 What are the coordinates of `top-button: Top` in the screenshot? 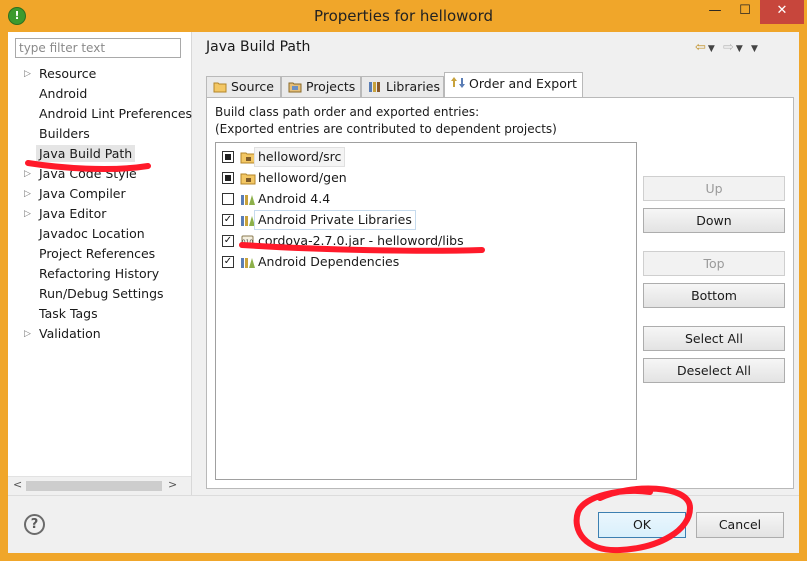 It's located at (714, 263).